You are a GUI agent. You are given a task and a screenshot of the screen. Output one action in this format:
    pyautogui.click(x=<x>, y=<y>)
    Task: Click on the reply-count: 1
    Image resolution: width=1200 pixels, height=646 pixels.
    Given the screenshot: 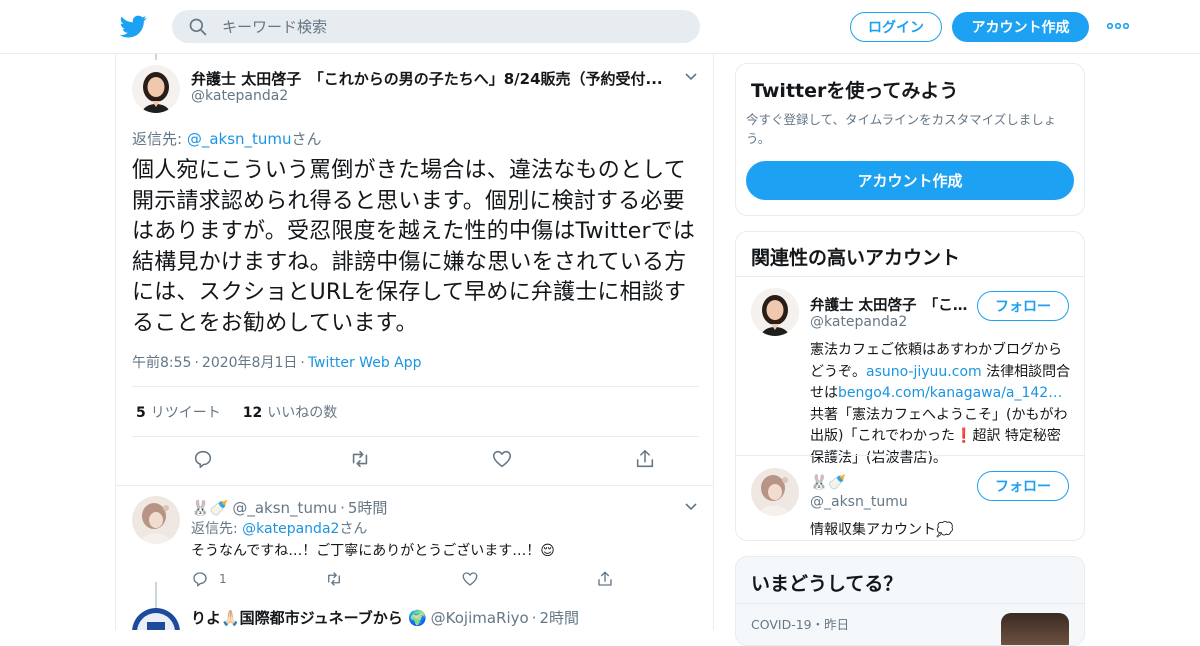 What is the action you would take?
    pyautogui.click(x=223, y=579)
    